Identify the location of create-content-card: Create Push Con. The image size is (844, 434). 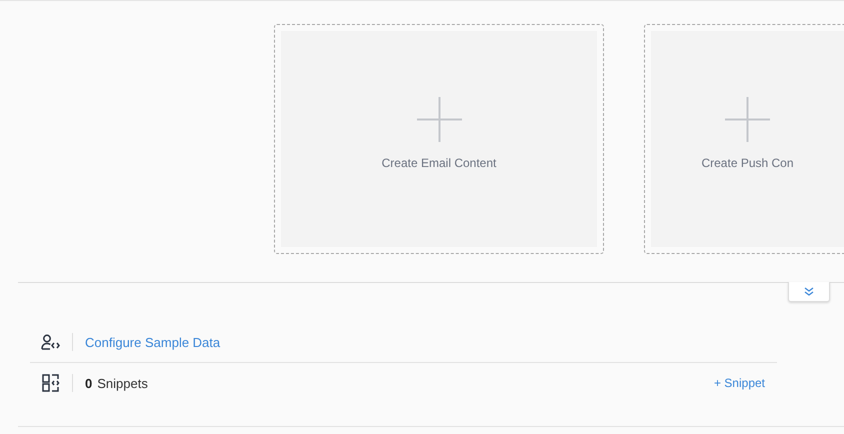
(744, 139).